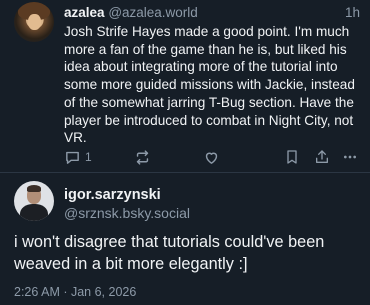 The height and width of the screenshot is (305, 370). Describe the element at coordinates (75, 292) in the screenshot. I see `post-timestamp: 2:26 AM · Jan 6, 2026` at that location.